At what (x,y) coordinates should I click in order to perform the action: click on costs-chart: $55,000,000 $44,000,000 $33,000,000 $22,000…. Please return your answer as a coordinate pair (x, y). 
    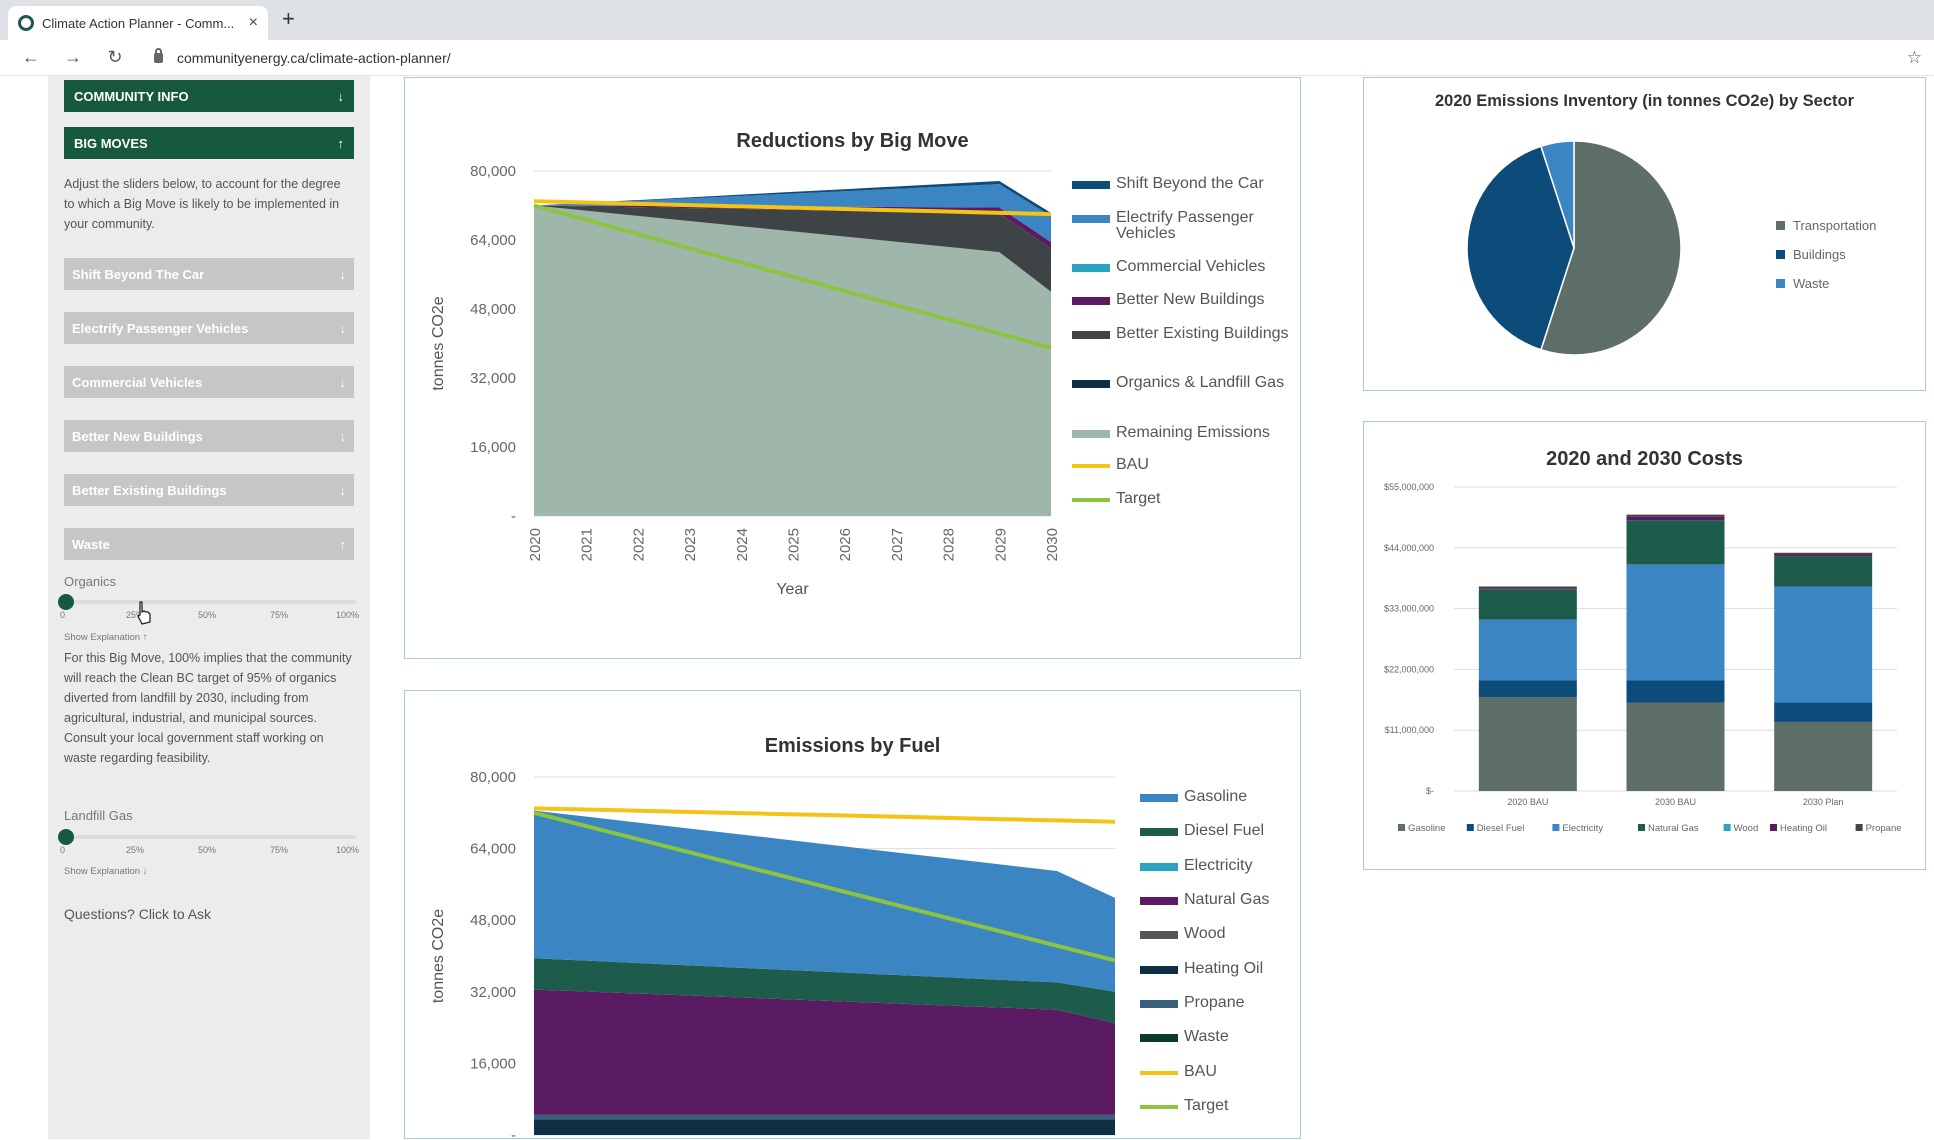
    Looking at the image, I should click on (1643, 658).